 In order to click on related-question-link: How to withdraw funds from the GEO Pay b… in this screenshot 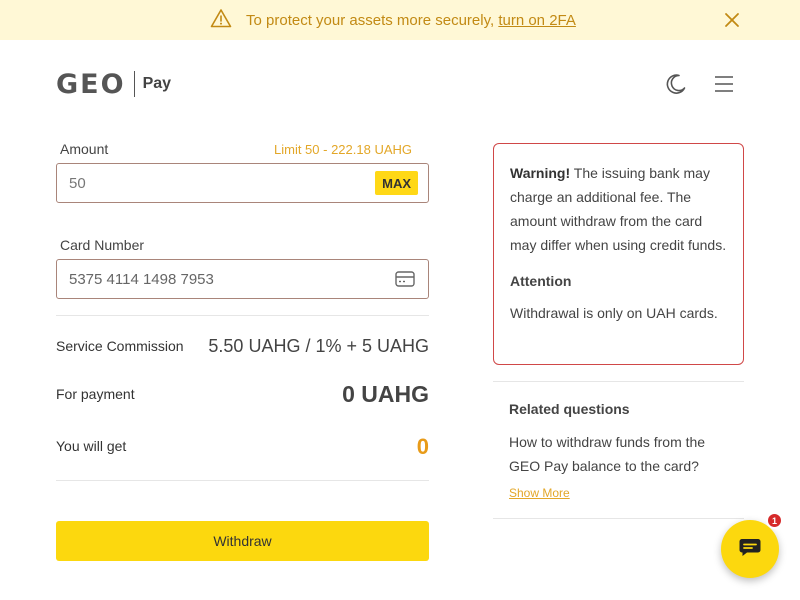, I will do `click(624, 454)`.